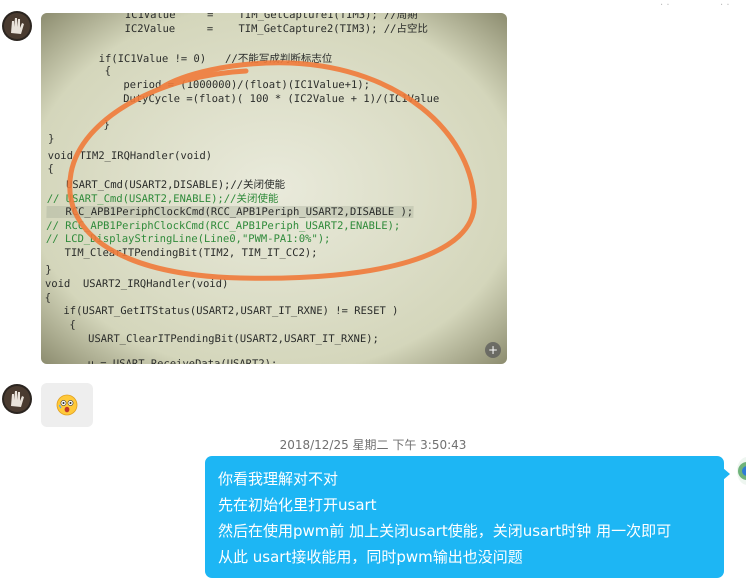  I want to click on message-timestamp: 2018/12/25 星期二 下午 3:50:43, so click(373, 445).